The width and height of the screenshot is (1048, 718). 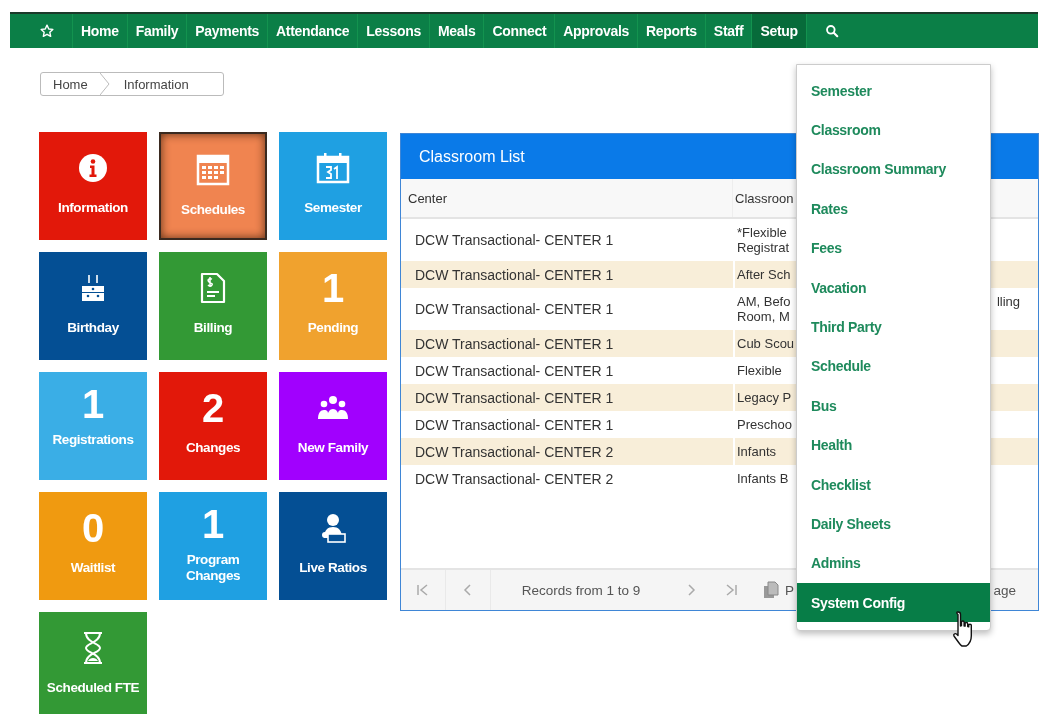 What do you see at coordinates (93, 528) in the screenshot?
I see `count-number: 0` at bounding box center [93, 528].